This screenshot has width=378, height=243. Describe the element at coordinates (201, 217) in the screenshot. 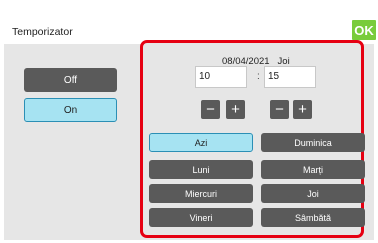

I see `day-button-vineri: Vineri` at that location.